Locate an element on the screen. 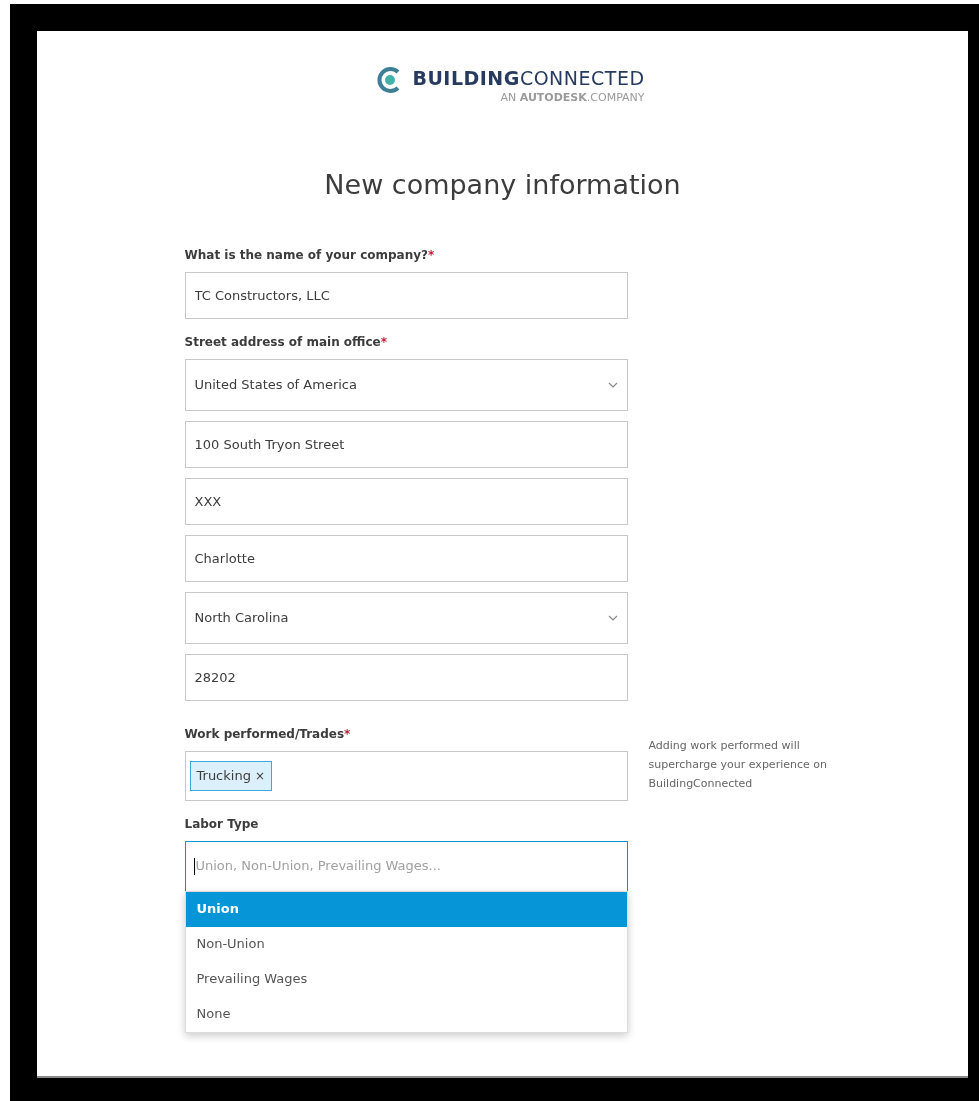 The height and width of the screenshot is (1101, 979). dropdown-option: Non-Union is located at coordinates (406, 944).